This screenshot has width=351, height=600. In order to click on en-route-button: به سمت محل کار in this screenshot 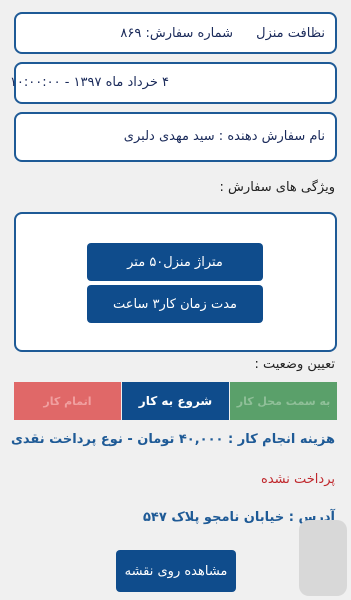, I will do `click(283, 401)`.